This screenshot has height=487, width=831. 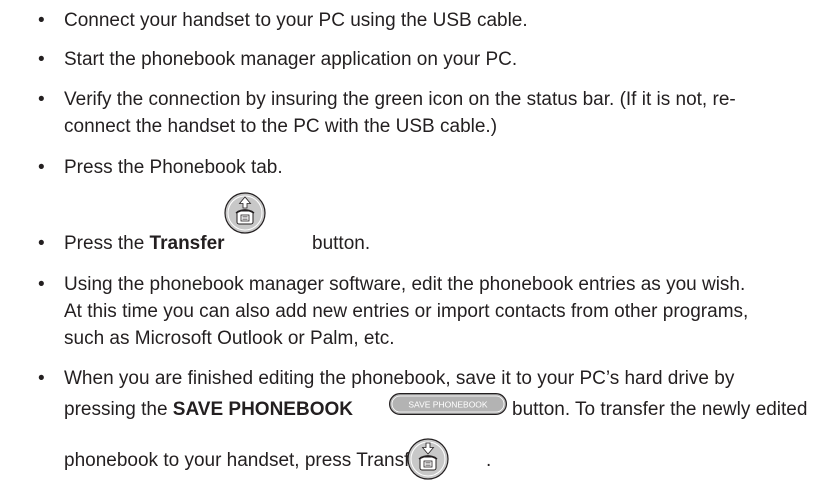 I want to click on item-text-prefix: Press the, so click(x=107, y=243).